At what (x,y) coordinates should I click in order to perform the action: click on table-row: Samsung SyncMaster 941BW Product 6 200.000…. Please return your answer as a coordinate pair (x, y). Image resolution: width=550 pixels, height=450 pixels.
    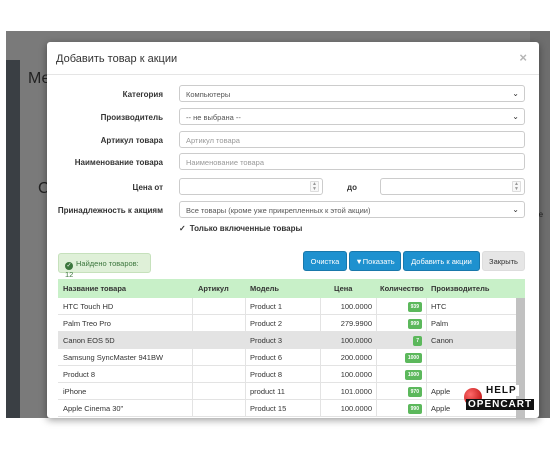
    Looking at the image, I should click on (291, 357).